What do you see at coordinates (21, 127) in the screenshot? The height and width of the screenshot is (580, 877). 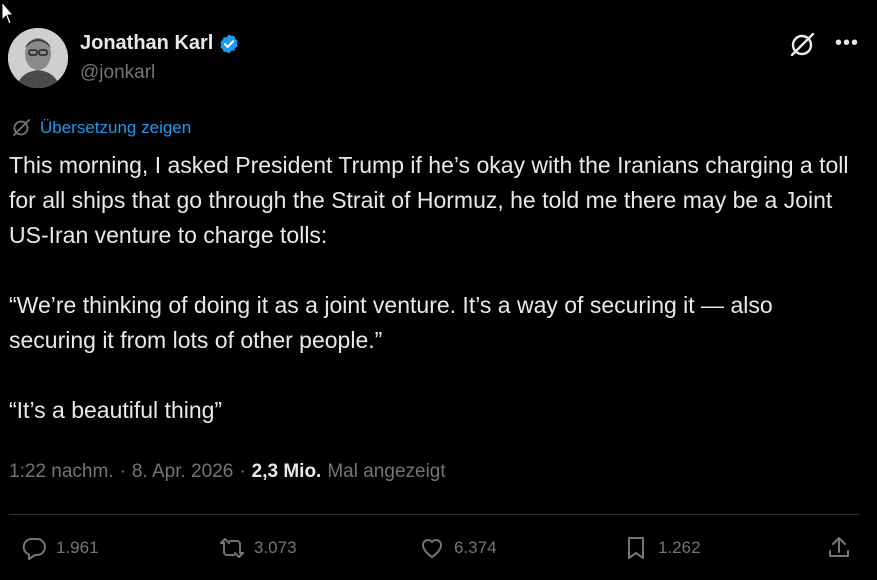 I see `translate-icon` at bounding box center [21, 127].